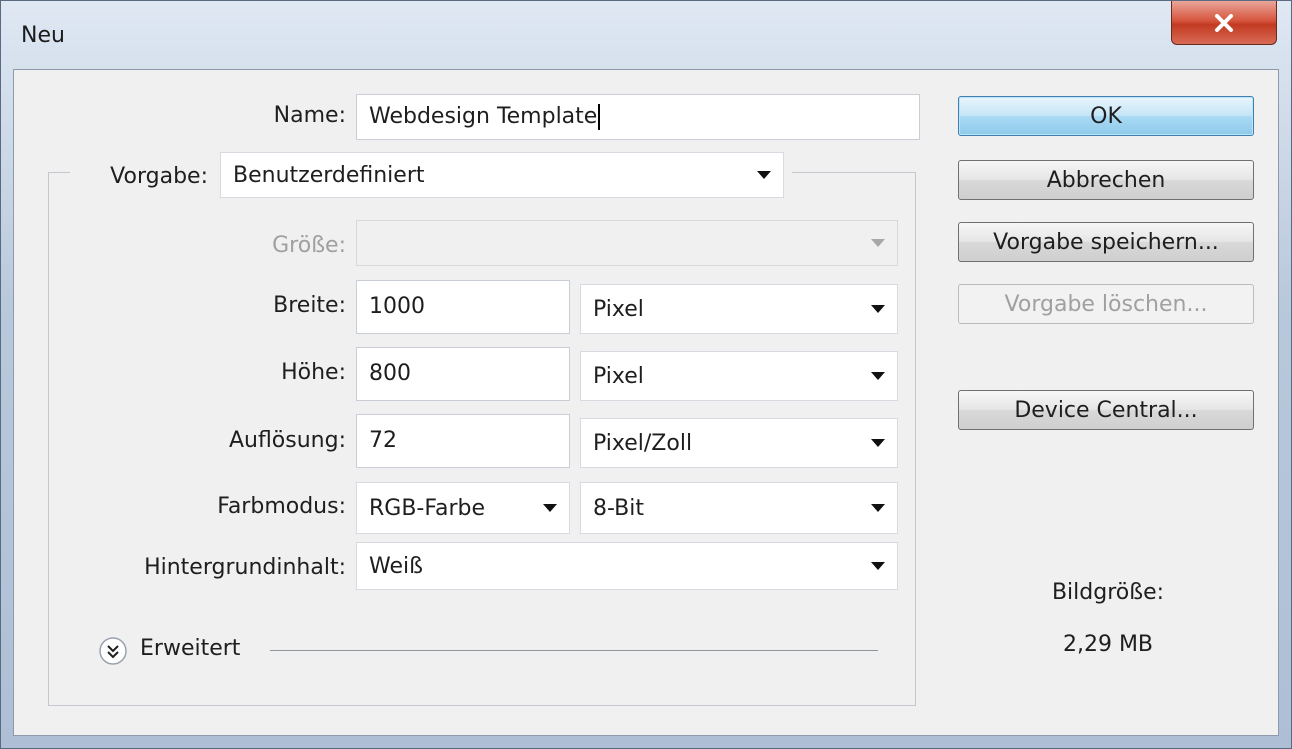 The width and height of the screenshot is (1292, 749). What do you see at coordinates (309, 245) in the screenshot?
I see `groesse-label: Größe:` at bounding box center [309, 245].